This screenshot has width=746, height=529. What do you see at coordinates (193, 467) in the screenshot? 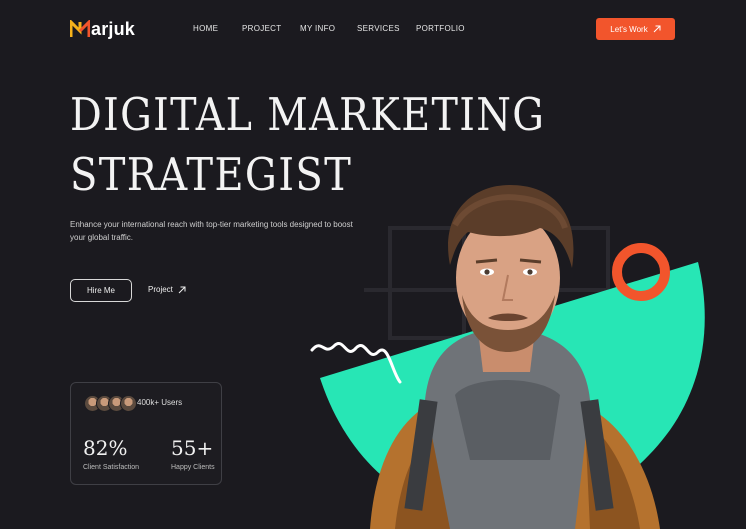
I see `stat-clients-label: Happy Clients` at bounding box center [193, 467].